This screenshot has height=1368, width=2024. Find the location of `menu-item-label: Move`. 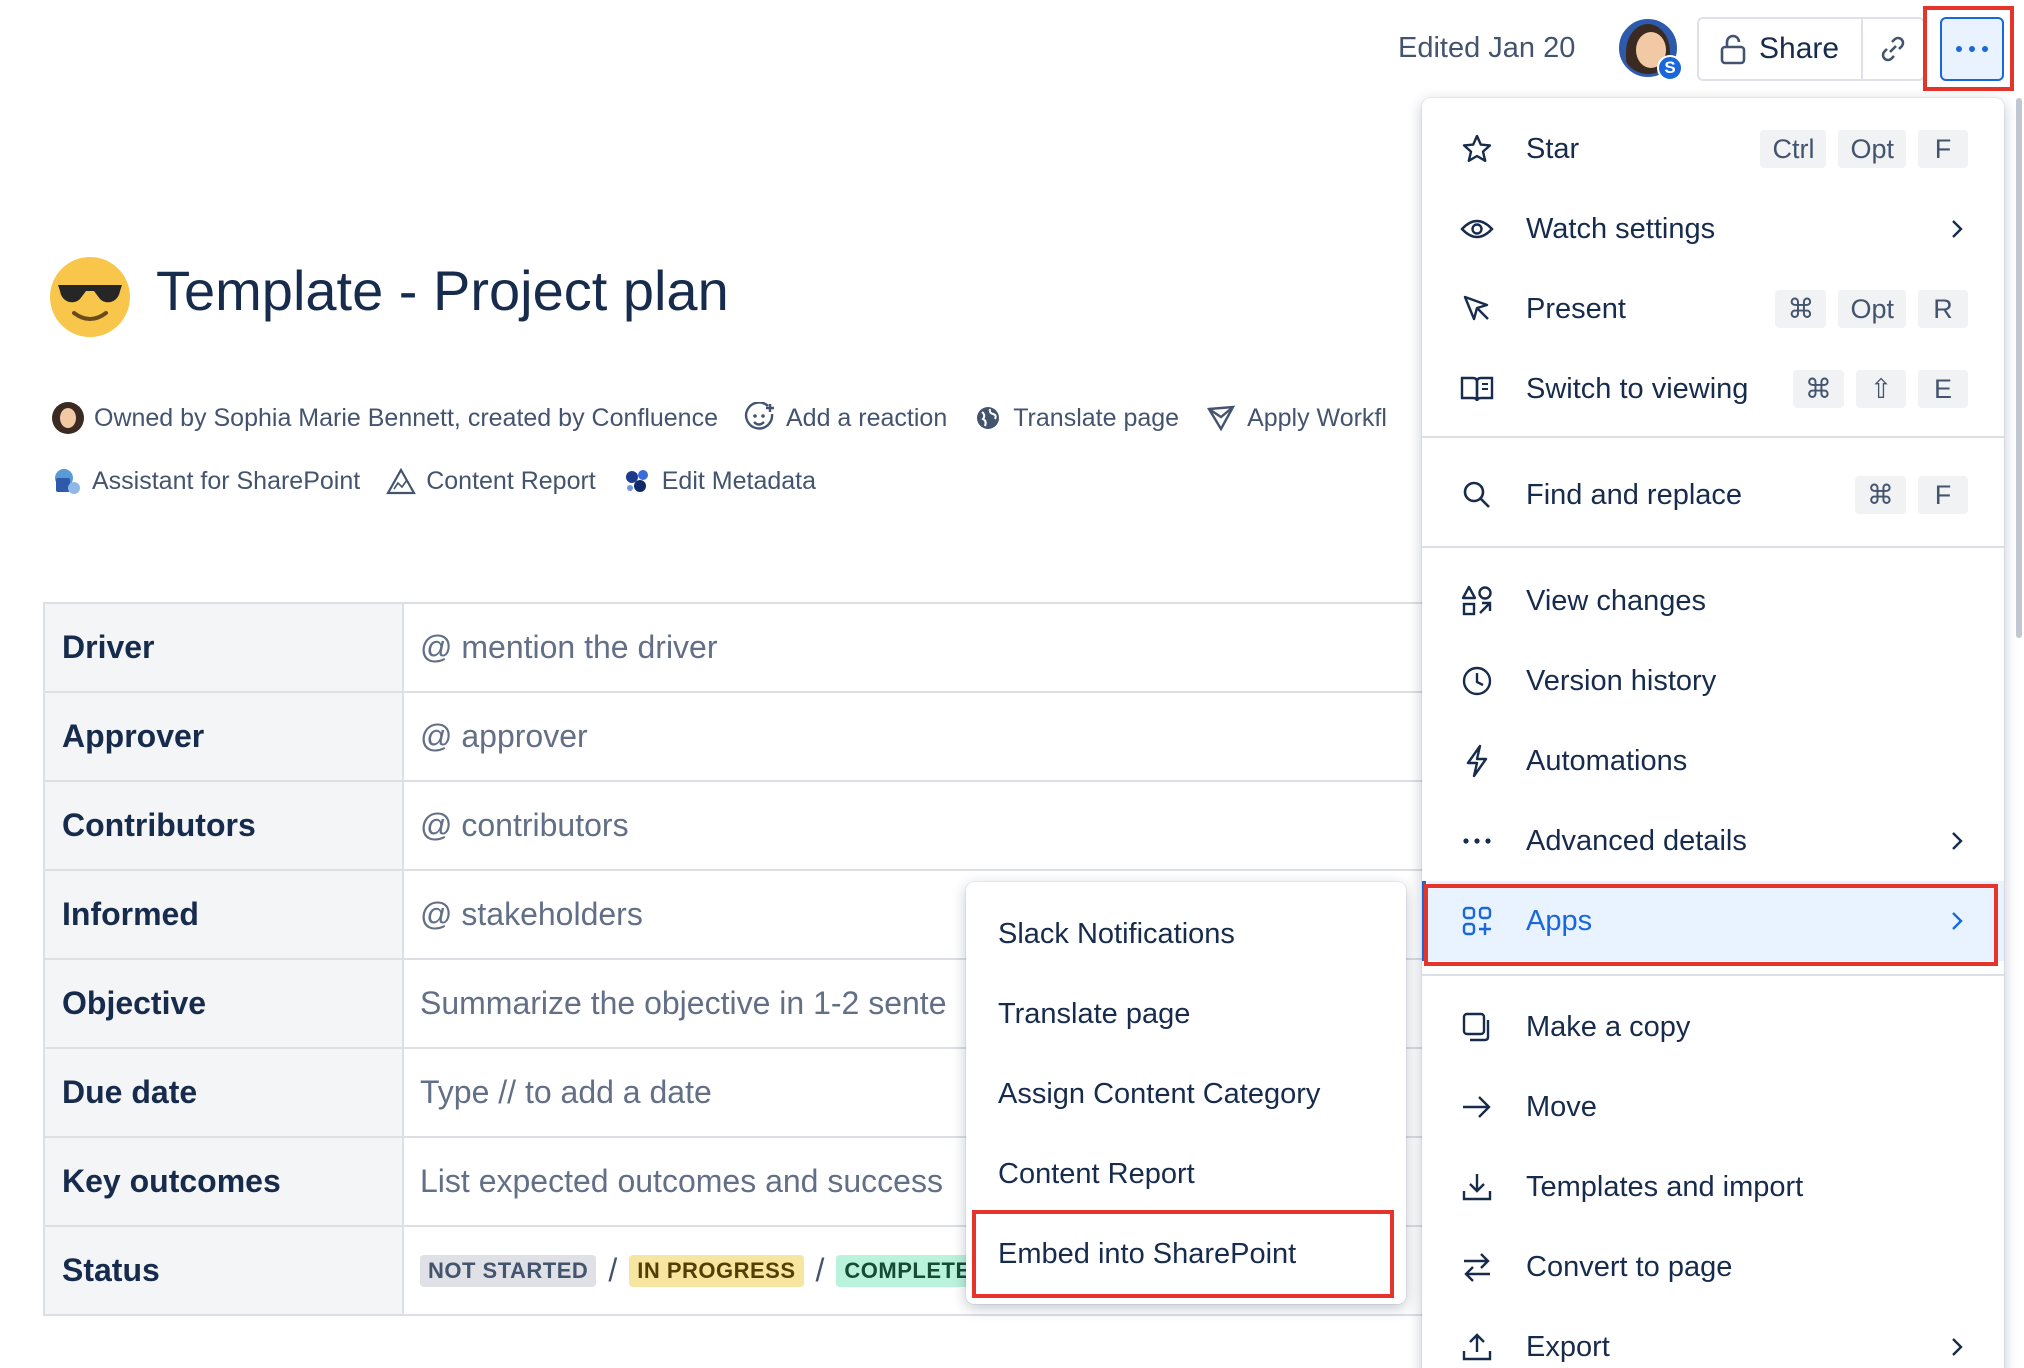

menu-item-label: Move is located at coordinates (1561, 1106).